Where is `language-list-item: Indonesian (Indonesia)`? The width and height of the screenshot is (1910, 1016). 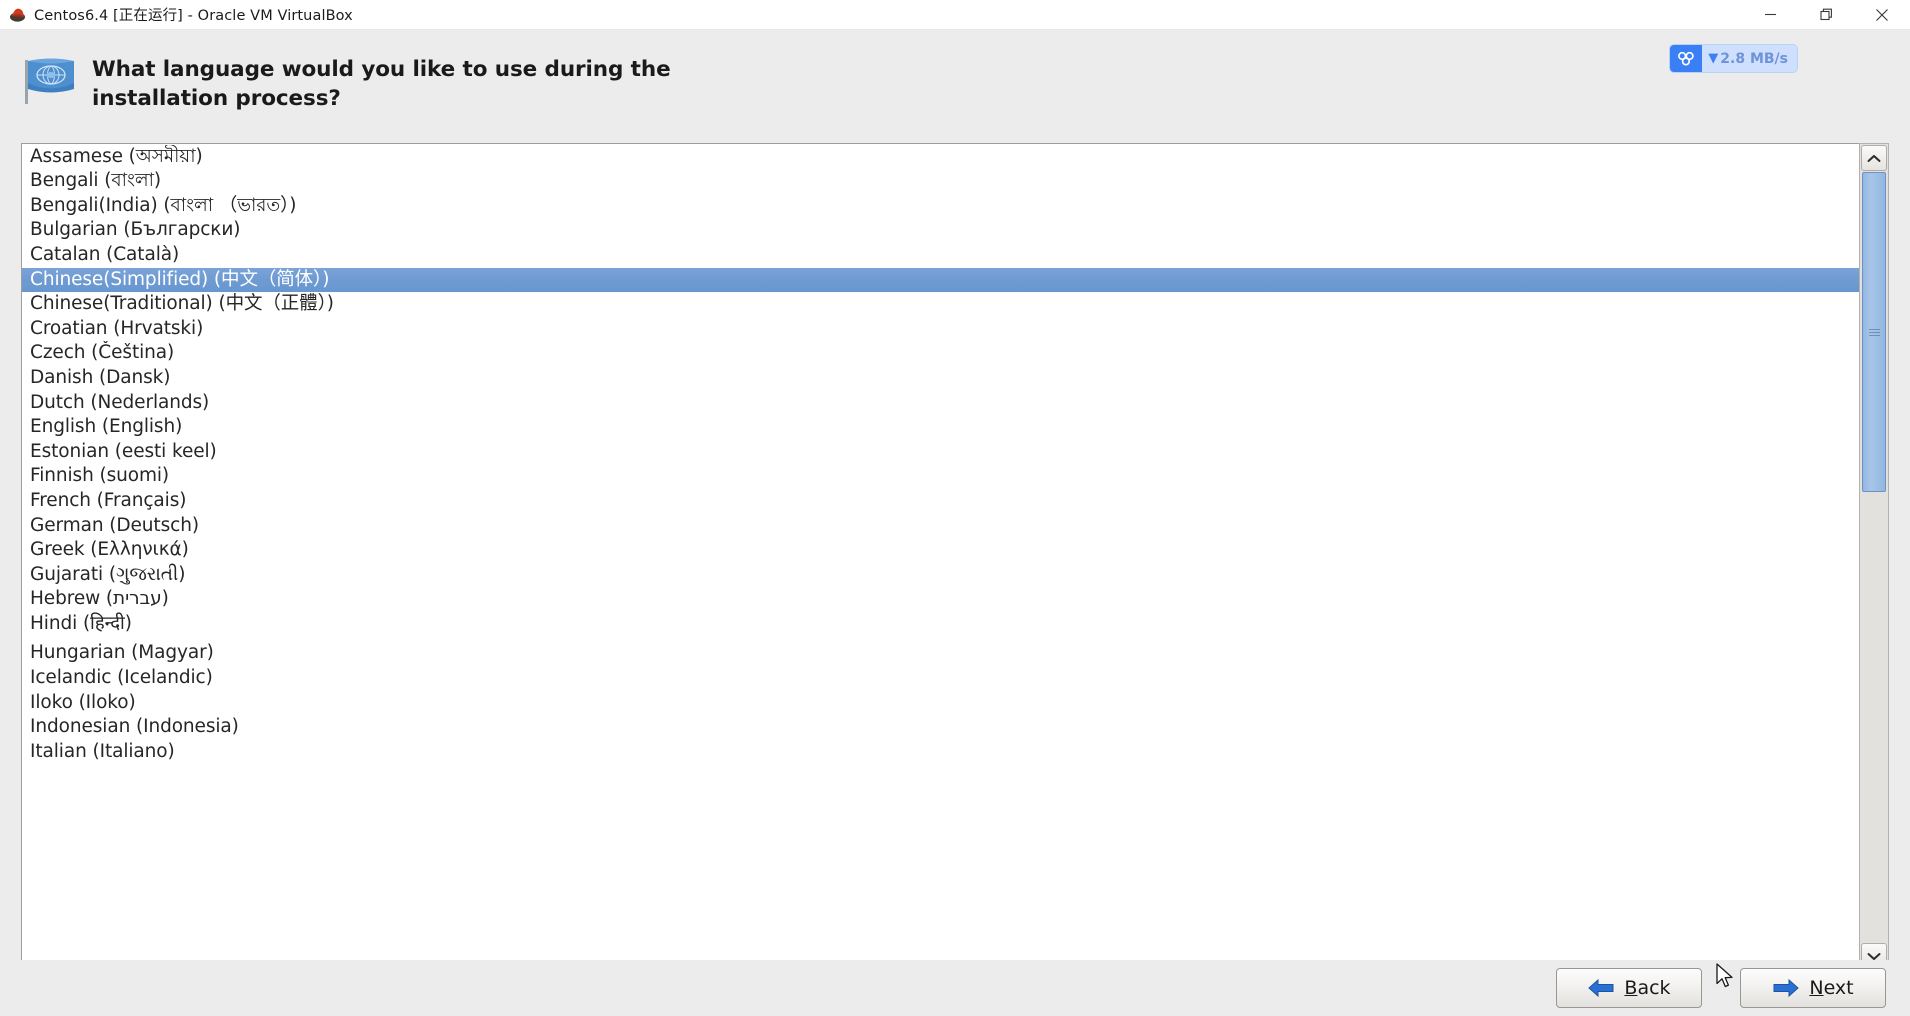 language-list-item: Indonesian (Indonesia) is located at coordinates (940, 727).